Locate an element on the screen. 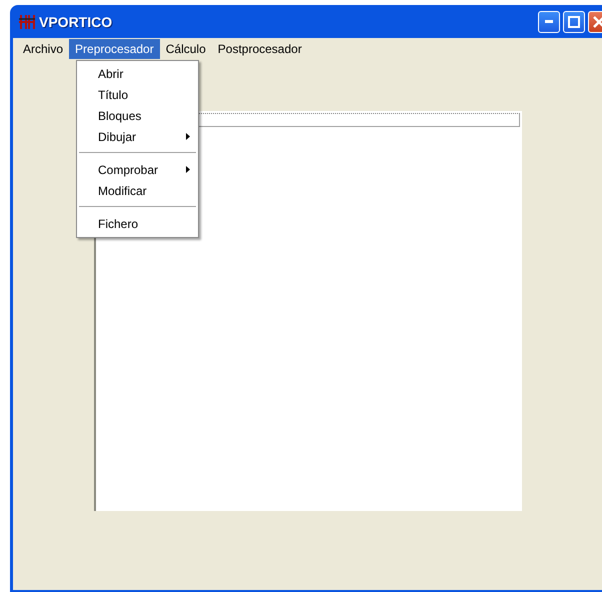  app-logo-icon is located at coordinates (27, 22).